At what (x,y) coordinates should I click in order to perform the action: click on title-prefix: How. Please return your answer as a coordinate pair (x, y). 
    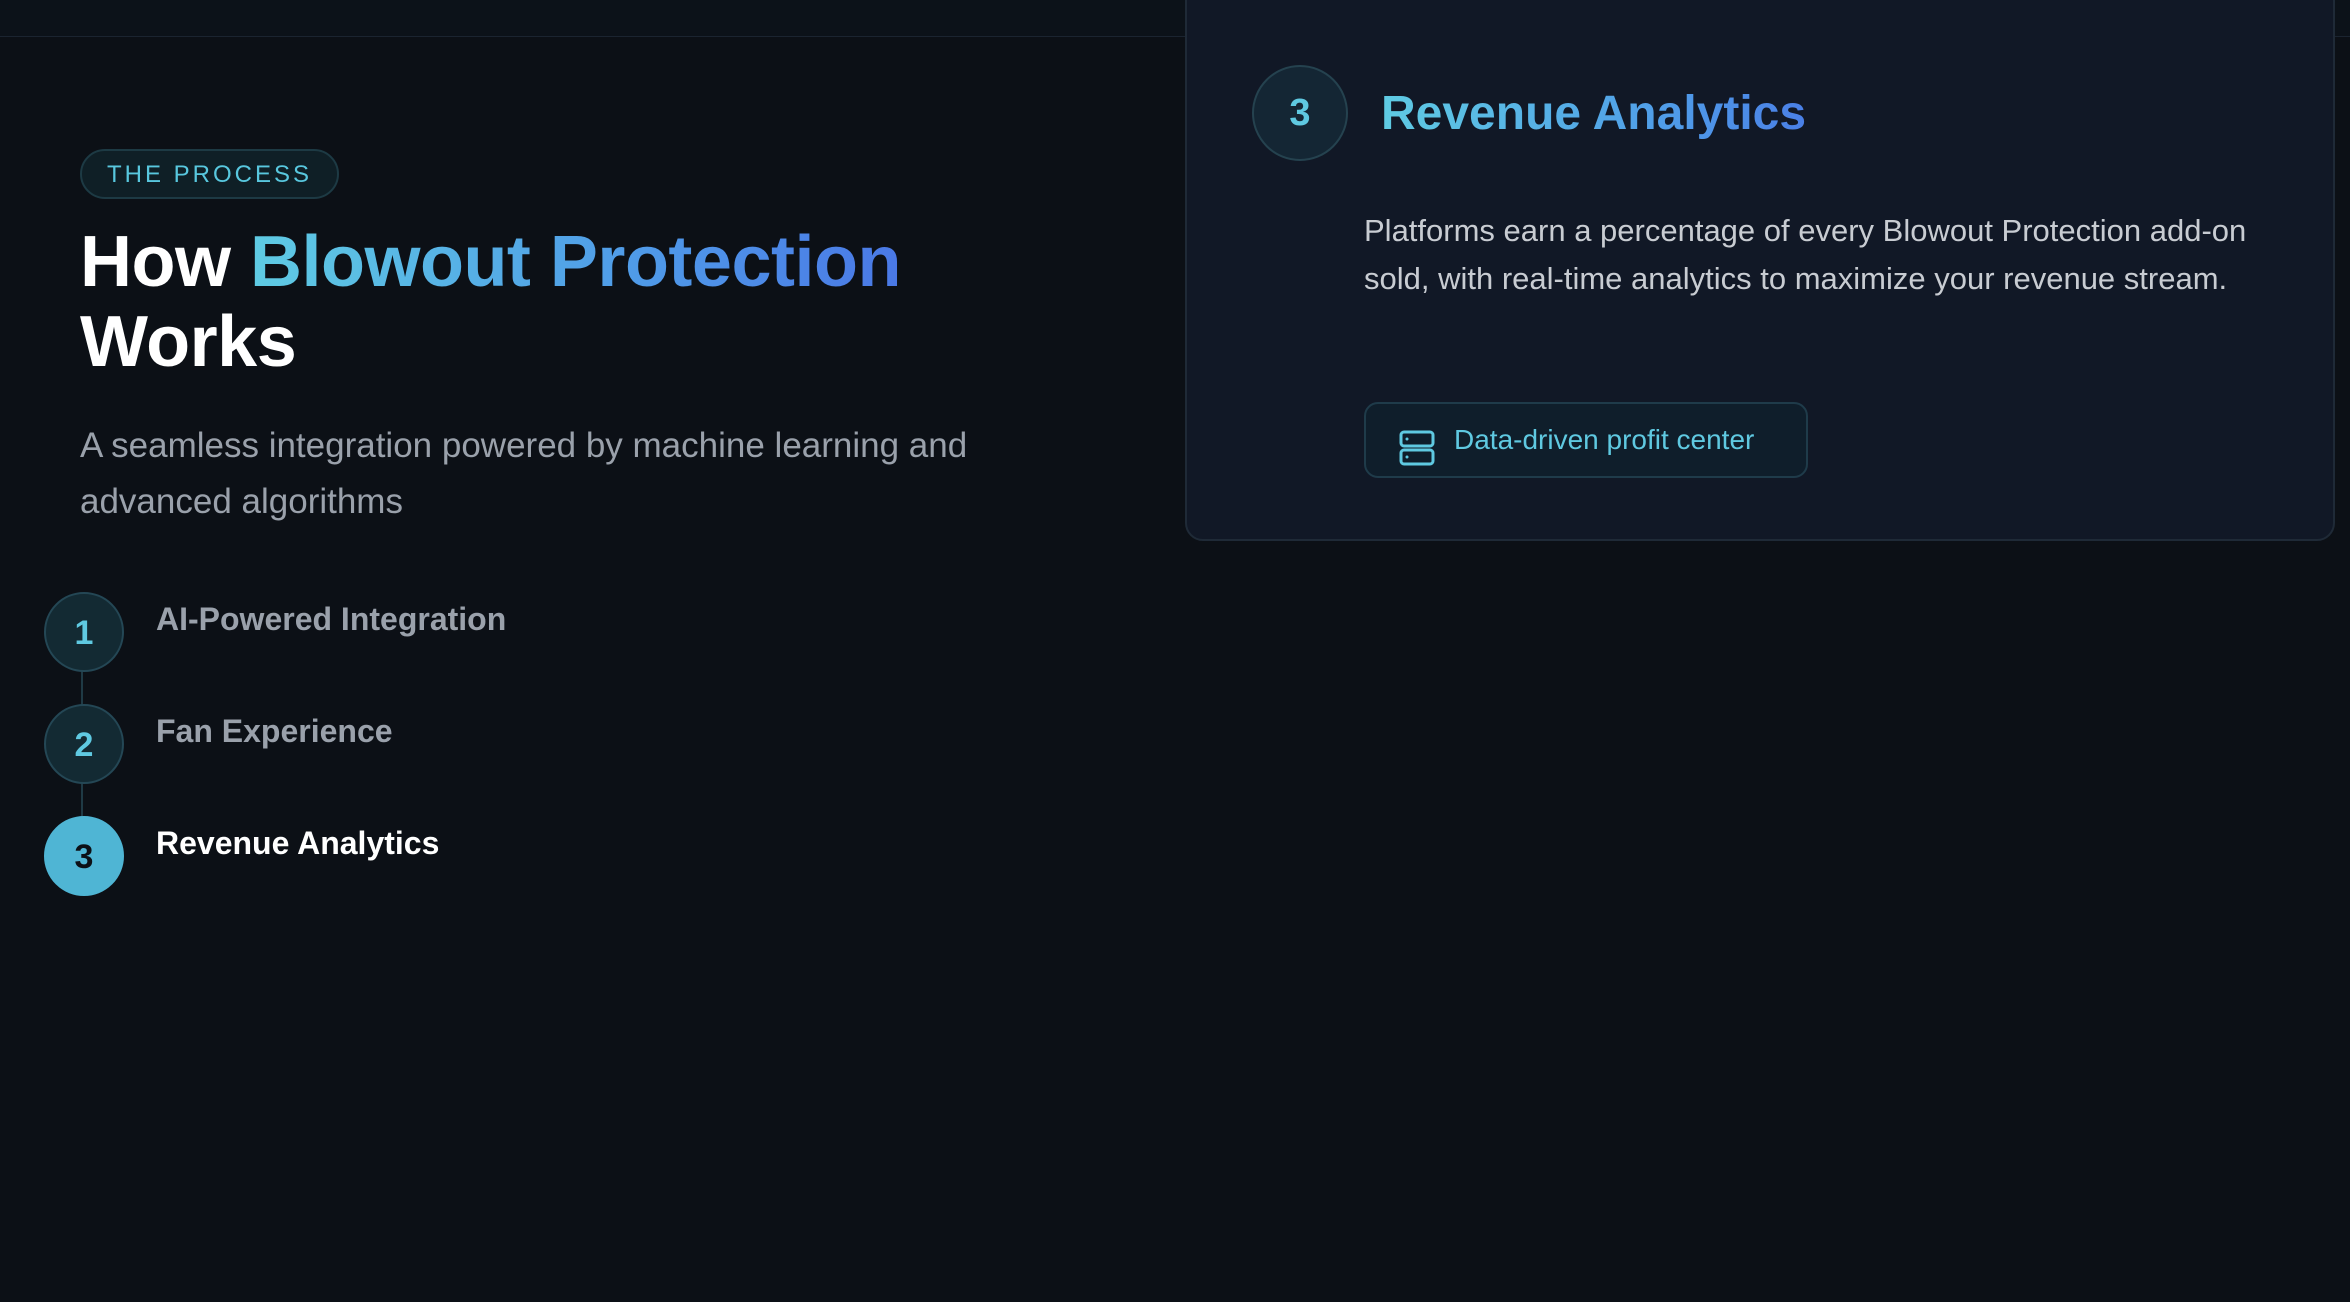
    Looking at the image, I should click on (165, 262).